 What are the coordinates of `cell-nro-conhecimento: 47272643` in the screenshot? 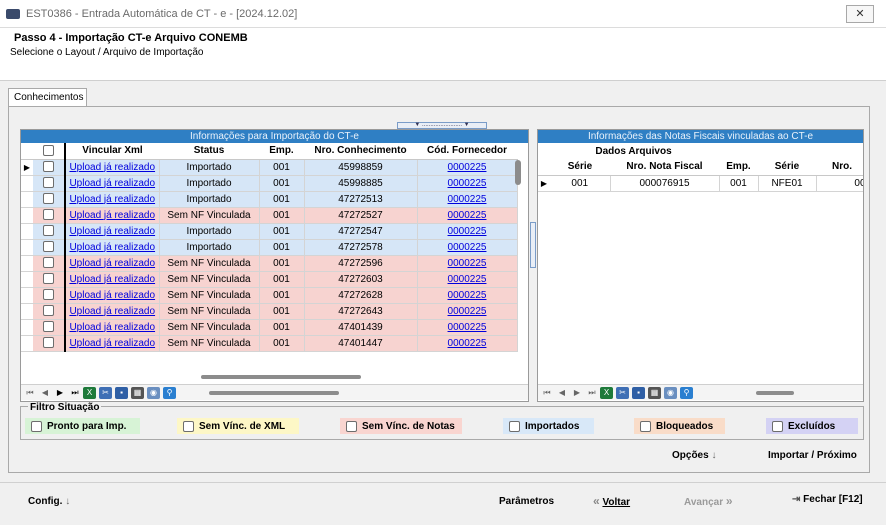 It's located at (361, 311).